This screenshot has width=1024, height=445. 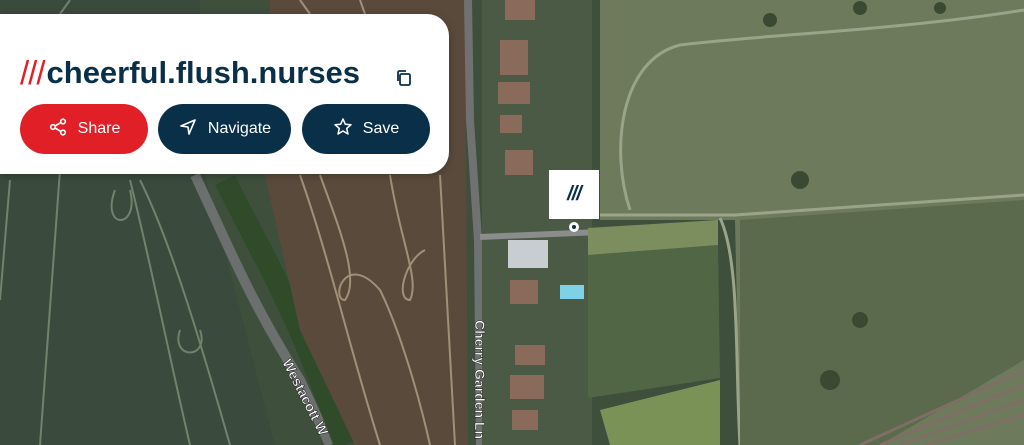 What do you see at coordinates (404, 78) in the screenshot?
I see `copy-icon` at bounding box center [404, 78].